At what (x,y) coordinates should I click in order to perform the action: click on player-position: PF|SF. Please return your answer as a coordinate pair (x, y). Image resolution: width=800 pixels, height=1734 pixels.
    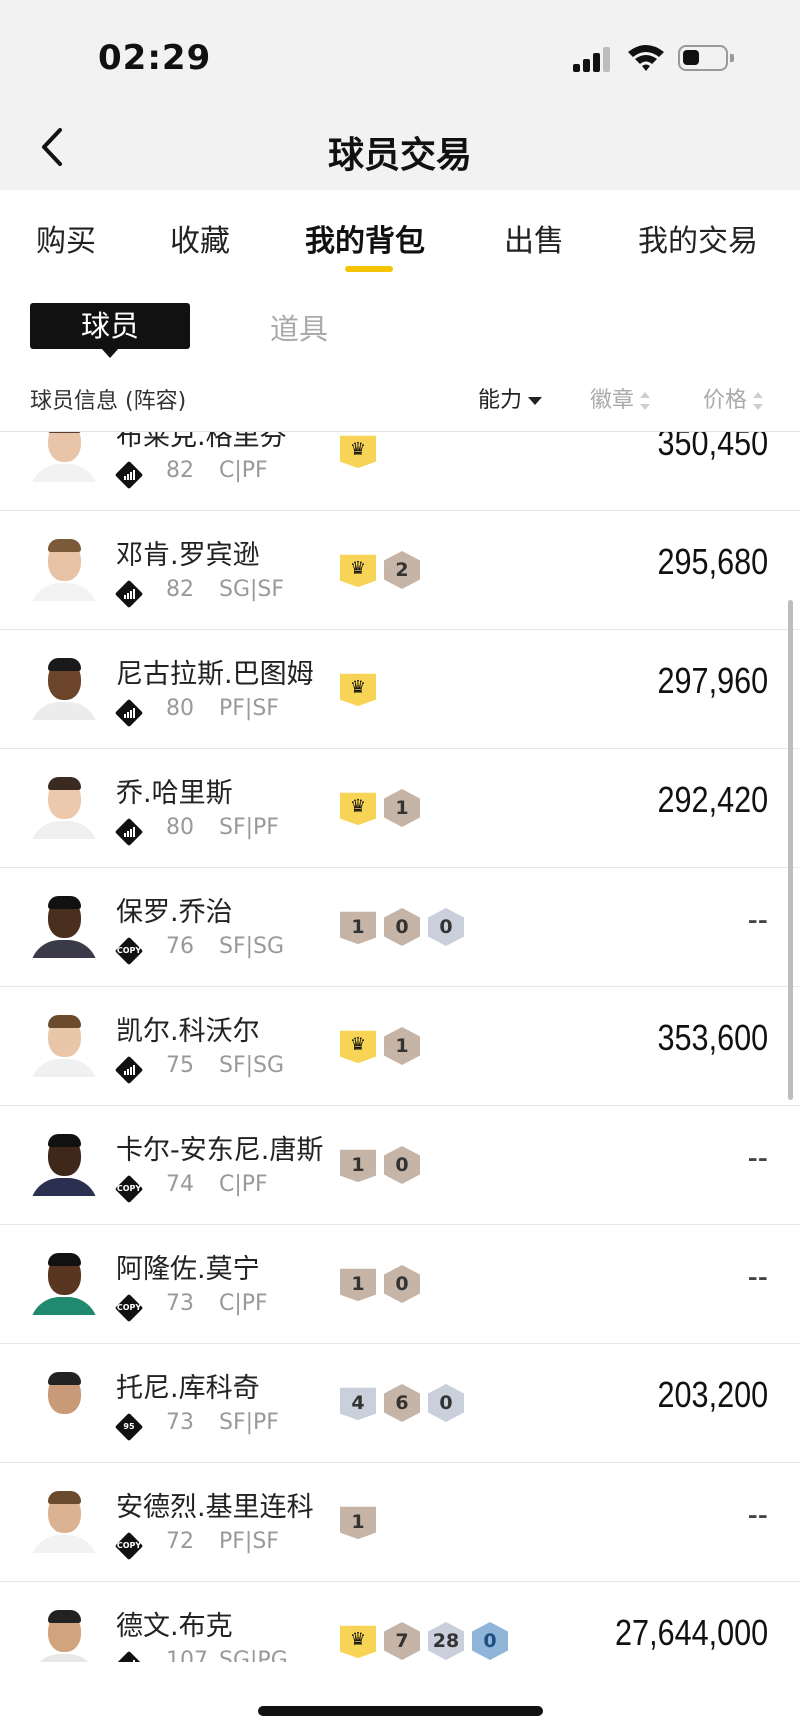
    Looking at the image, I should click on (249, 1541).